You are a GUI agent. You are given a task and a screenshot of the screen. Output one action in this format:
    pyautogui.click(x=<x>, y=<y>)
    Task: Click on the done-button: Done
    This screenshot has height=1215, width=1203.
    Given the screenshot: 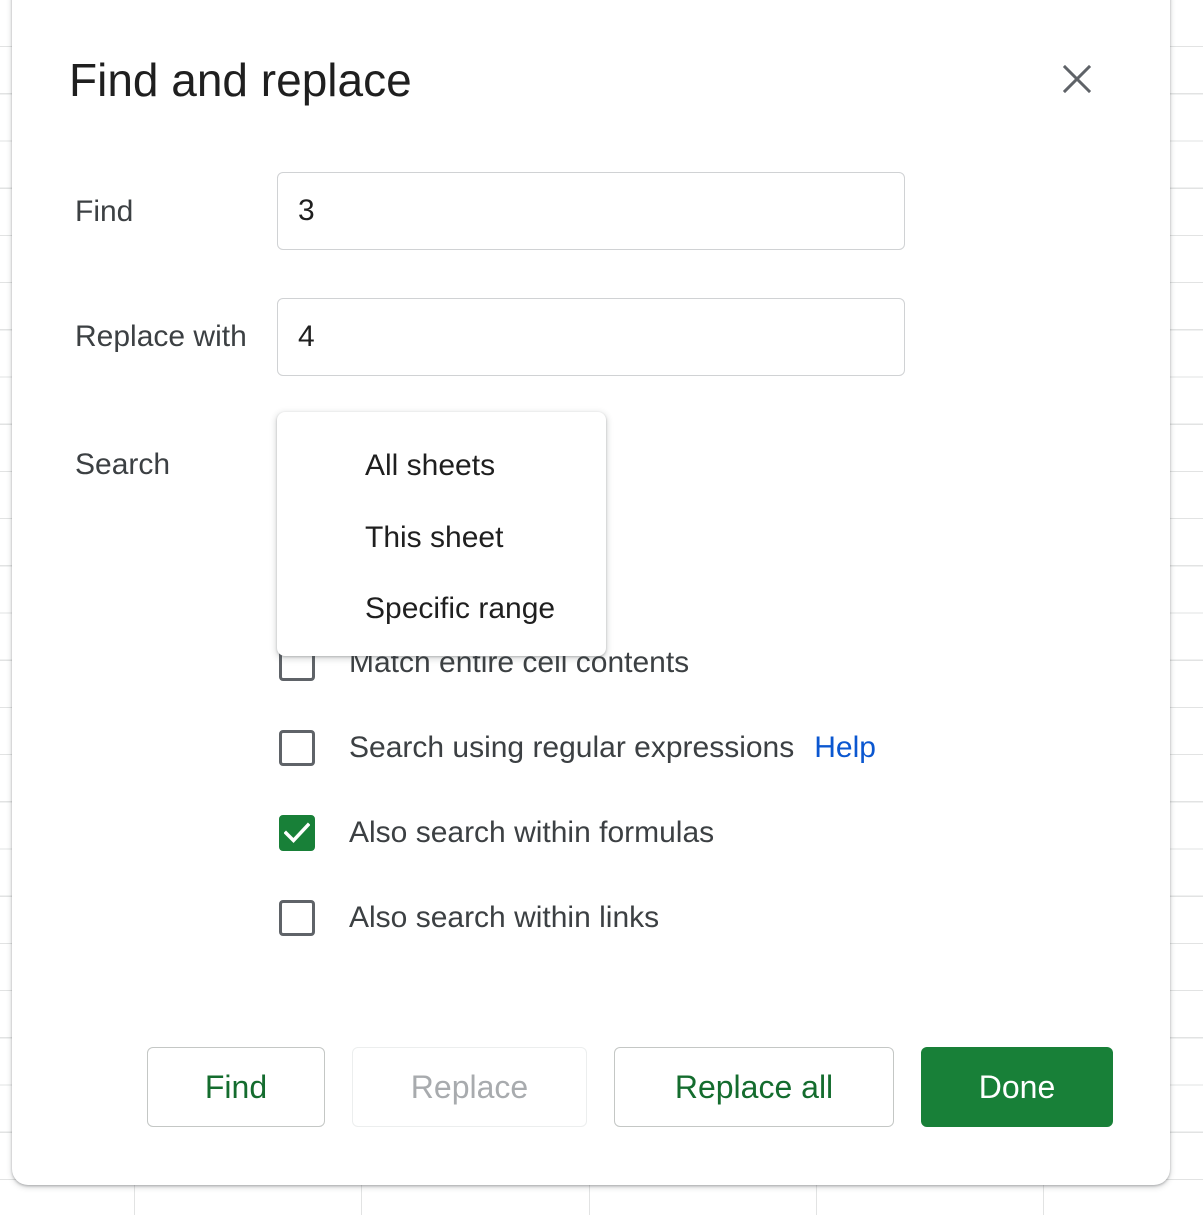 What is the action you would take?
    pyautogui.click(x=1017, y=1087)
    